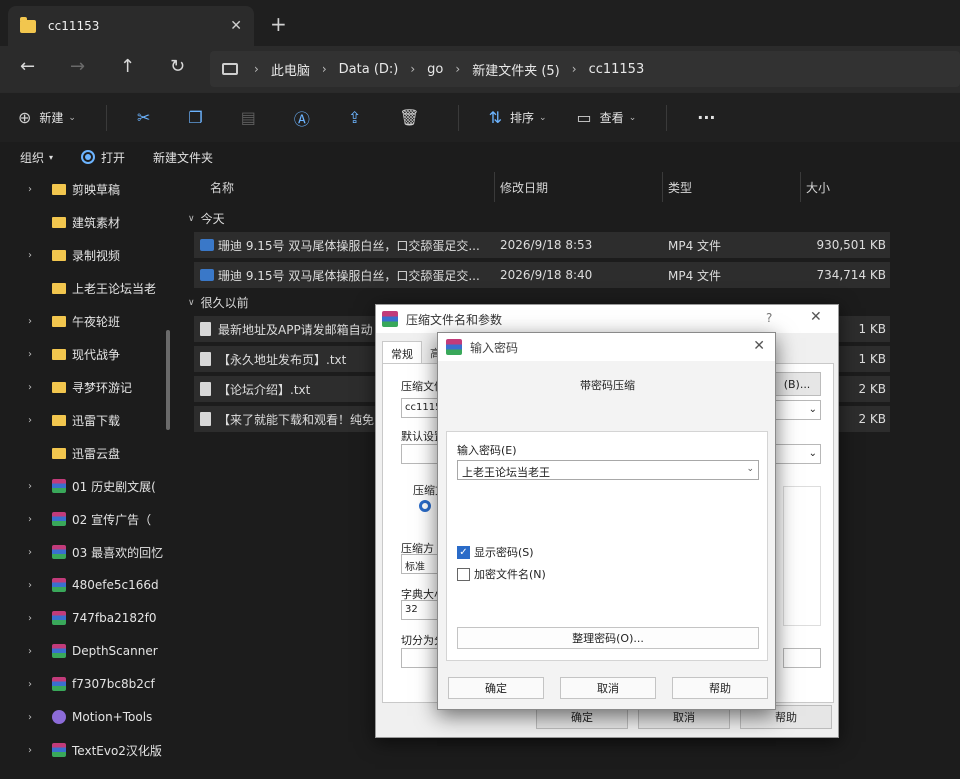  I want to click on sidebar-item-label: 迅雷下载, so click(96, 420).